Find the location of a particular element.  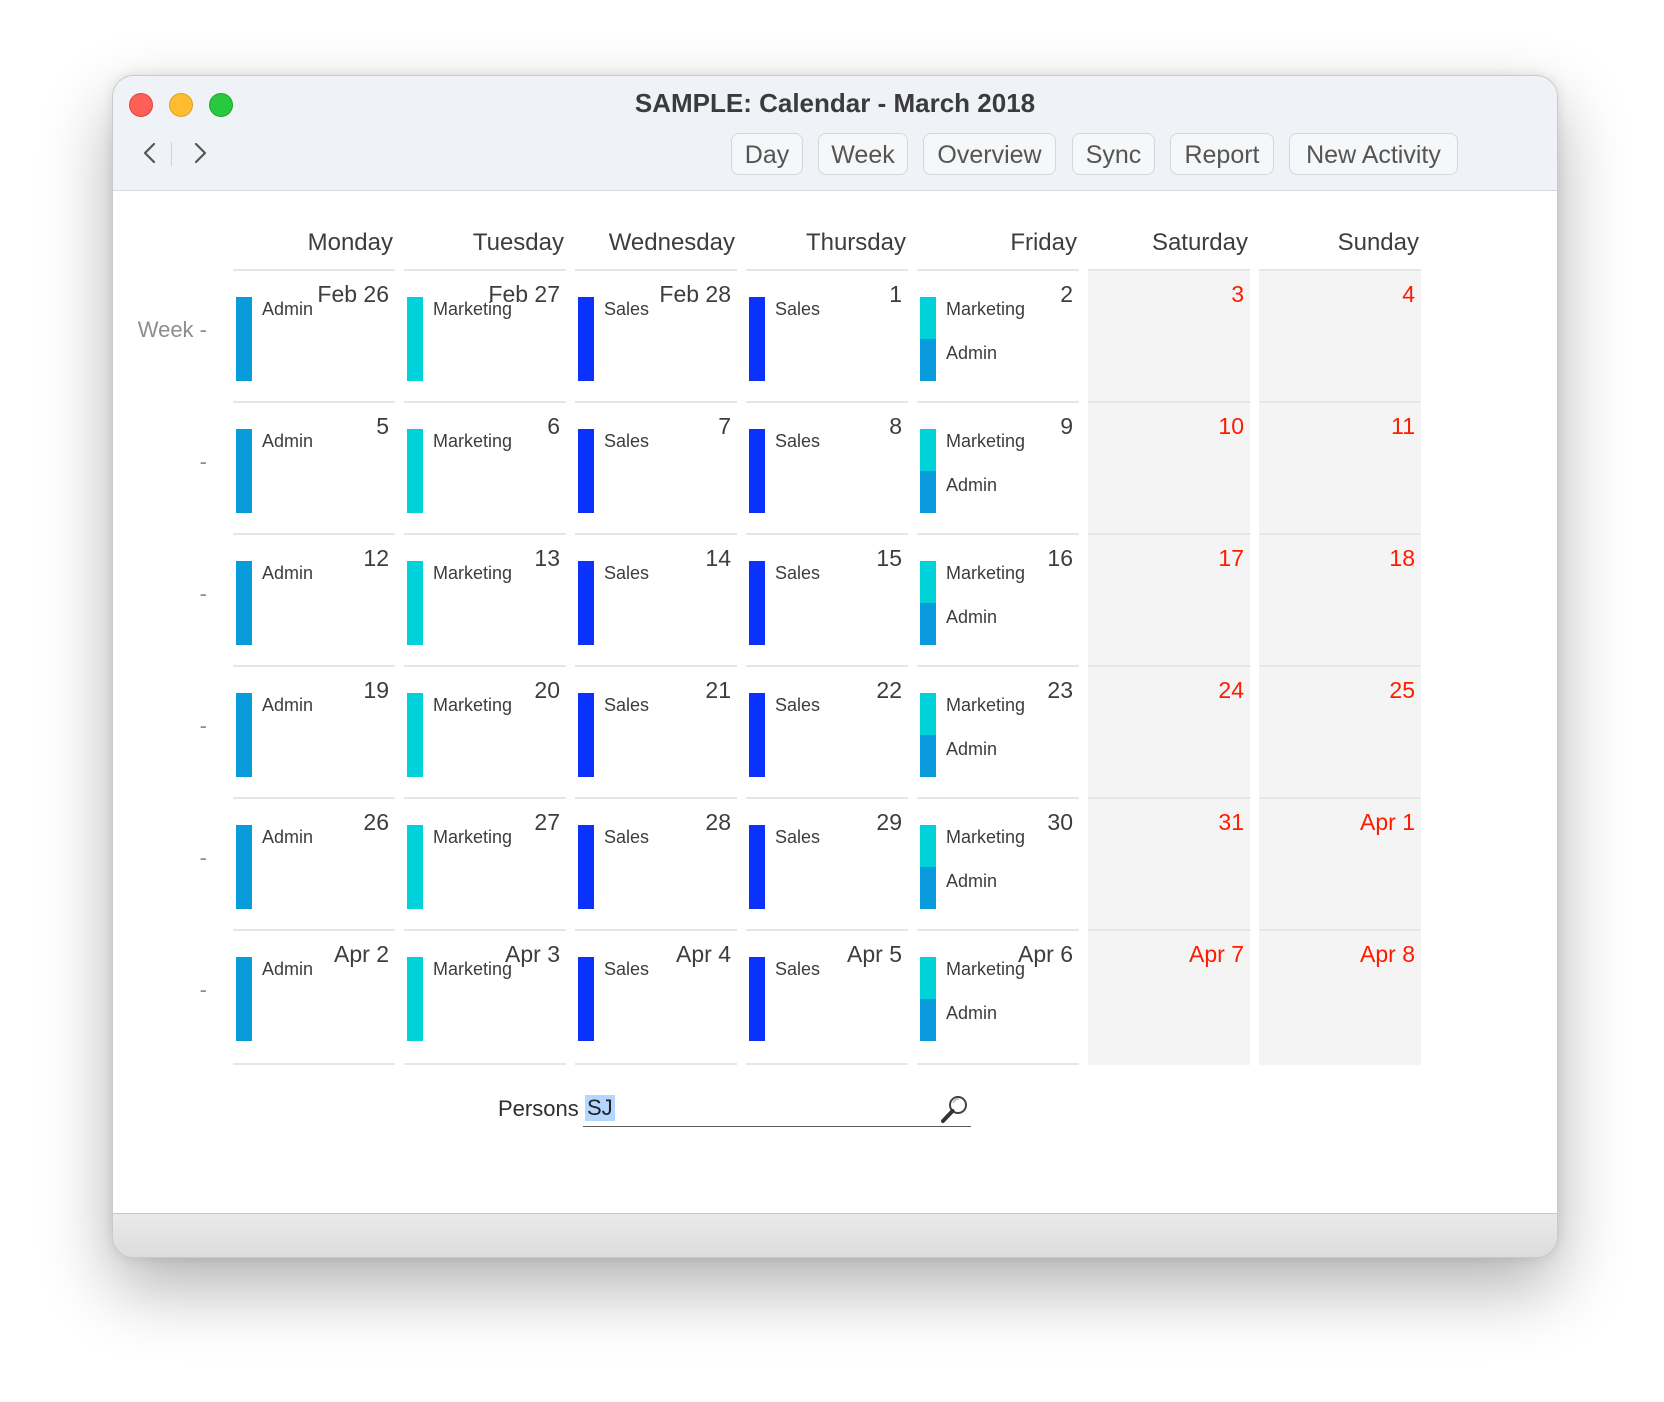

day-cell: 28 Sales is located at coordinates (656, 863).